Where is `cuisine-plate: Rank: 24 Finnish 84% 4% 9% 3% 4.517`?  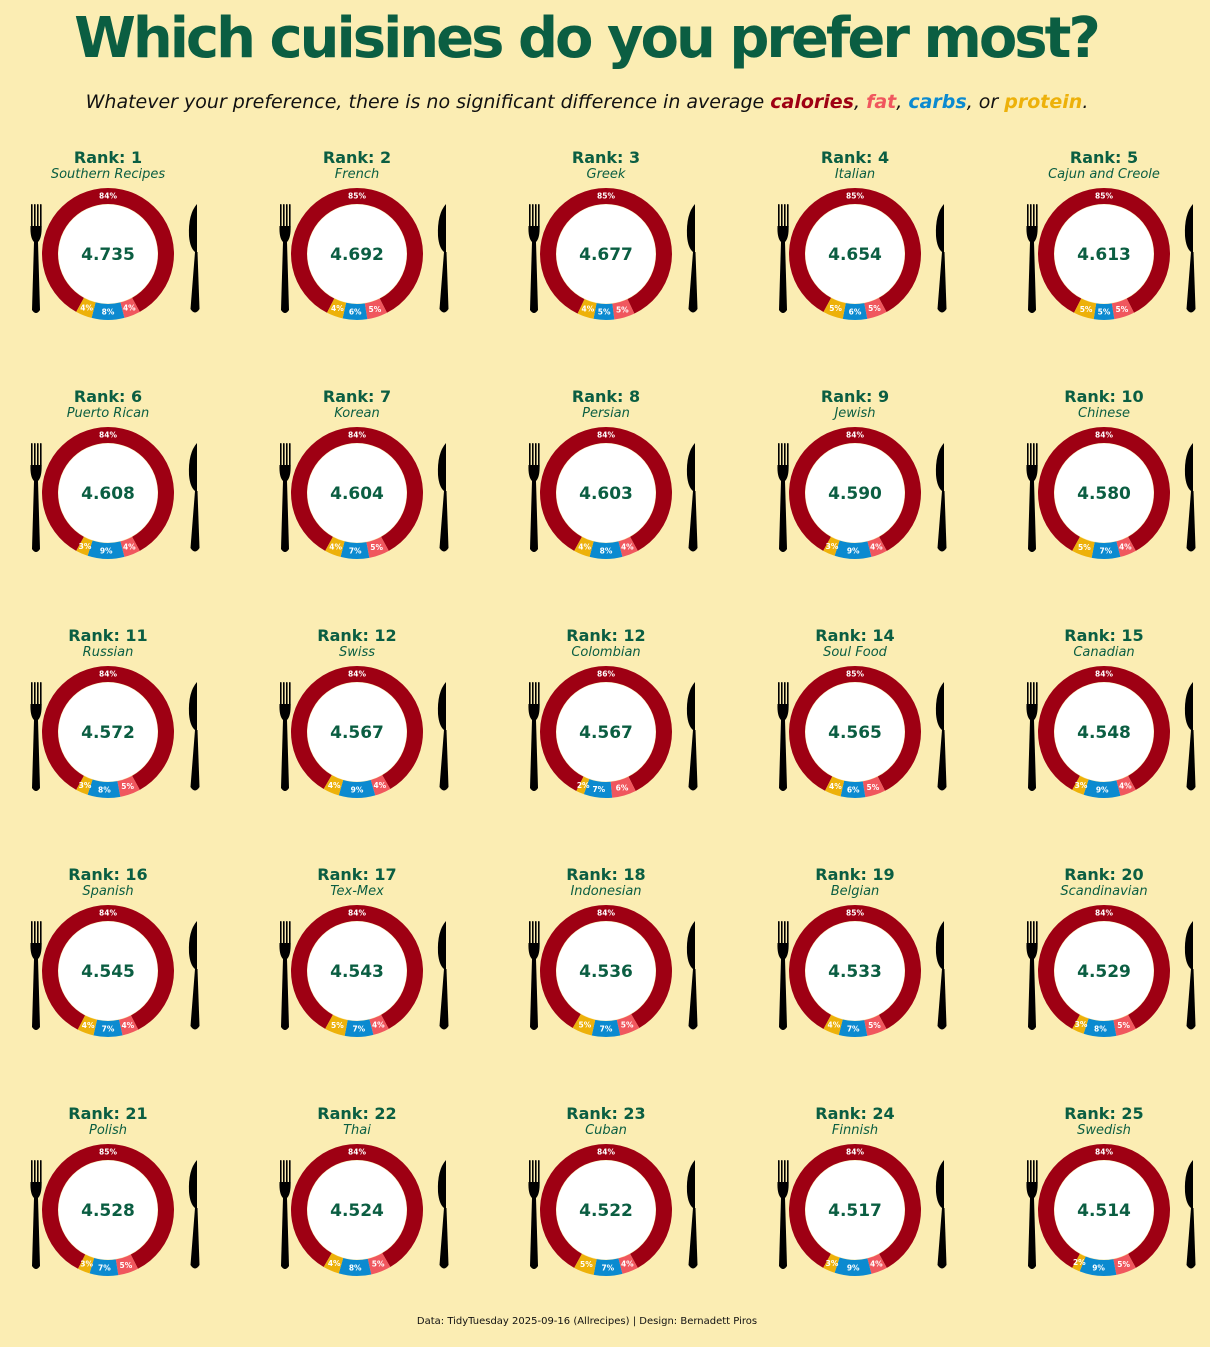 cuisine-plate: Rank: 24 Finnish 84% 4% 9% 3% 4.517 is located at coordinates (855, 1204).